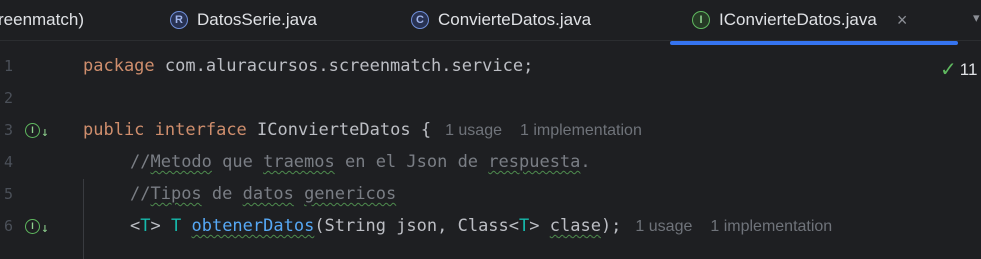 The height and width of the screenshot is (259, 981). I want to click on open-brace: {, so click(421, 130).